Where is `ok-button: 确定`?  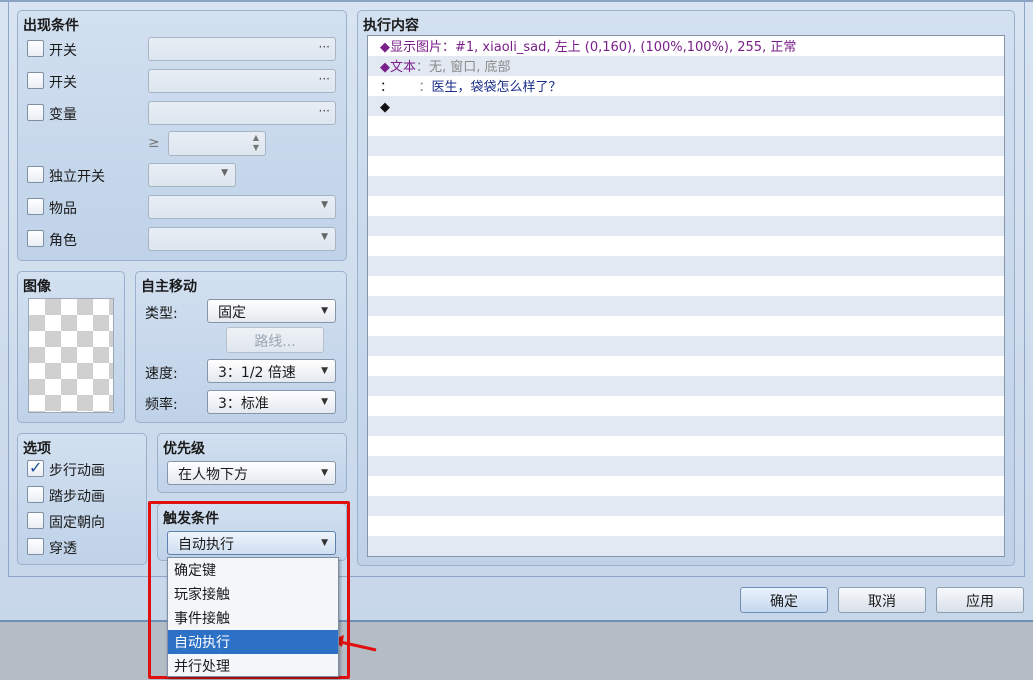
ok-button: 确定 is located at coordinates (784, 600).